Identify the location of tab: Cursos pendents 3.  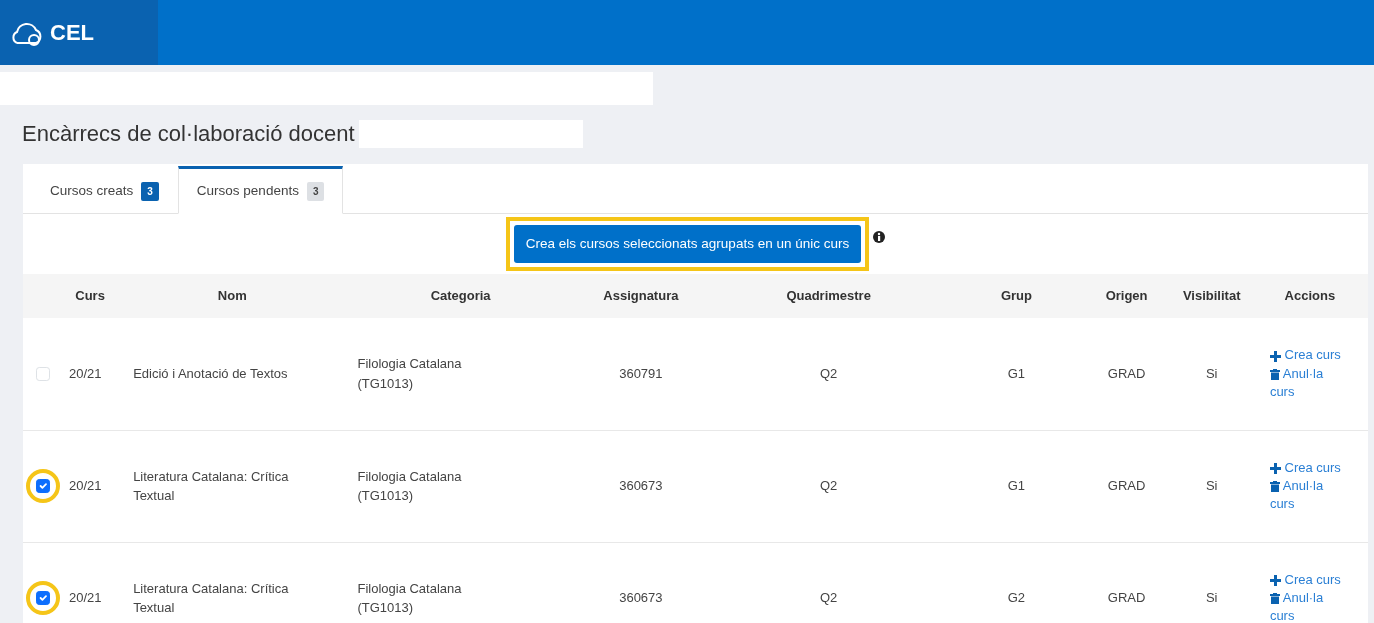
(260, 189).